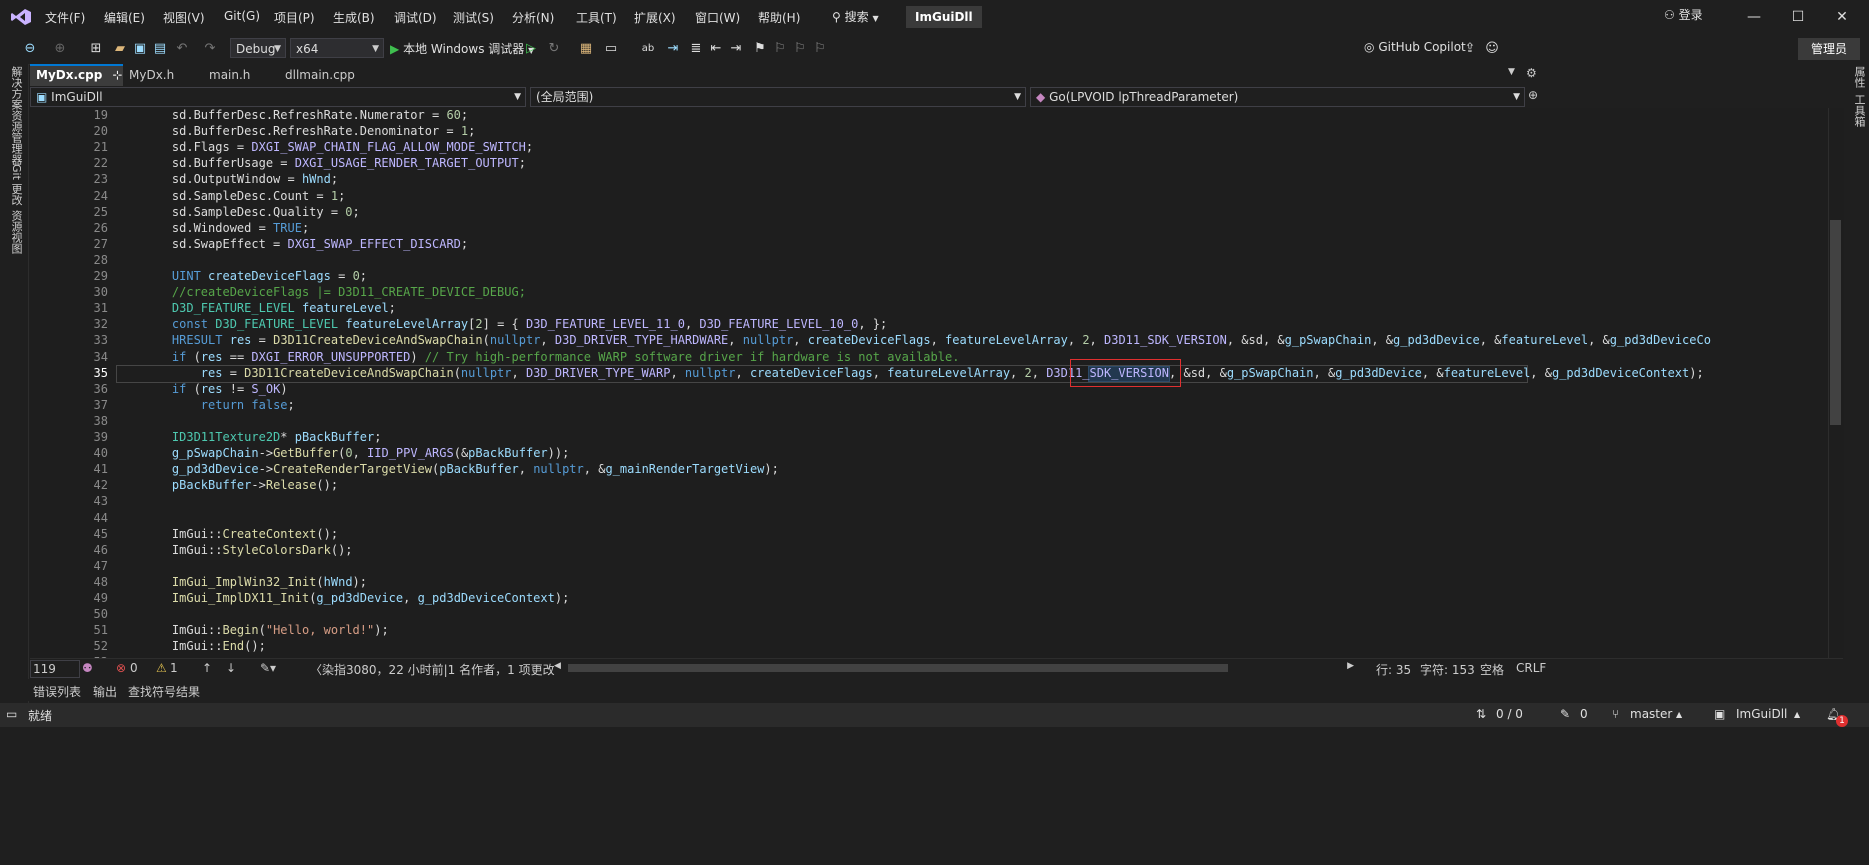  What do you see at coordinates (855, 16) in the screenshot?
I see `search-box: ⚲ 搜索 ▼` at bounding box center [855, 16].